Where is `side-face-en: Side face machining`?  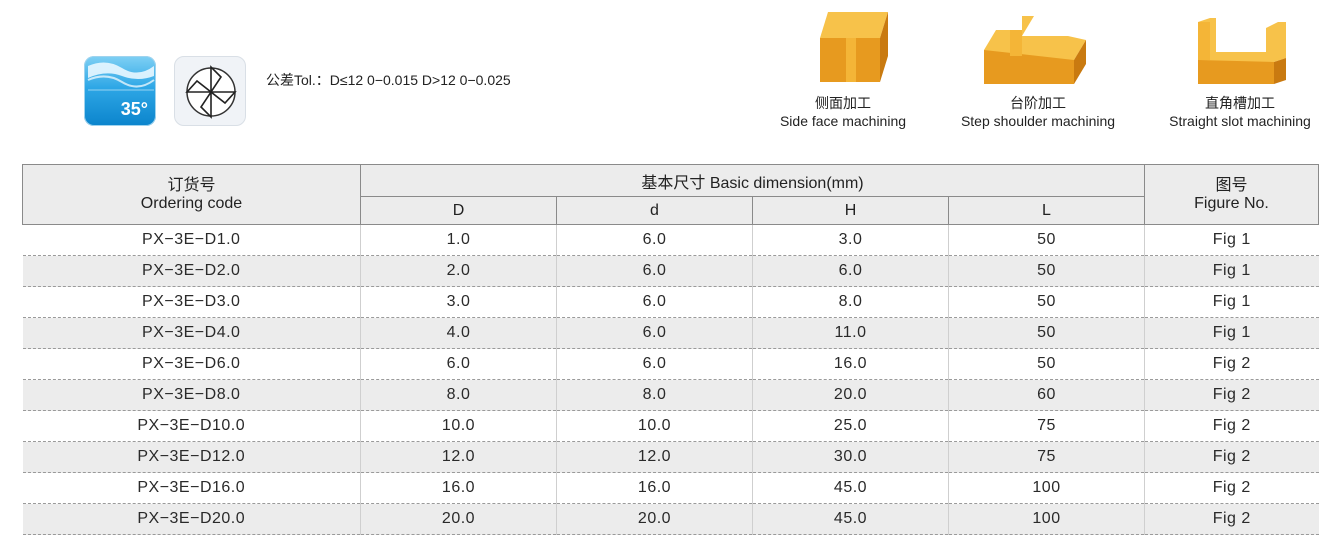 side-face-en: Side face machining is located at coordinates (843, 121).